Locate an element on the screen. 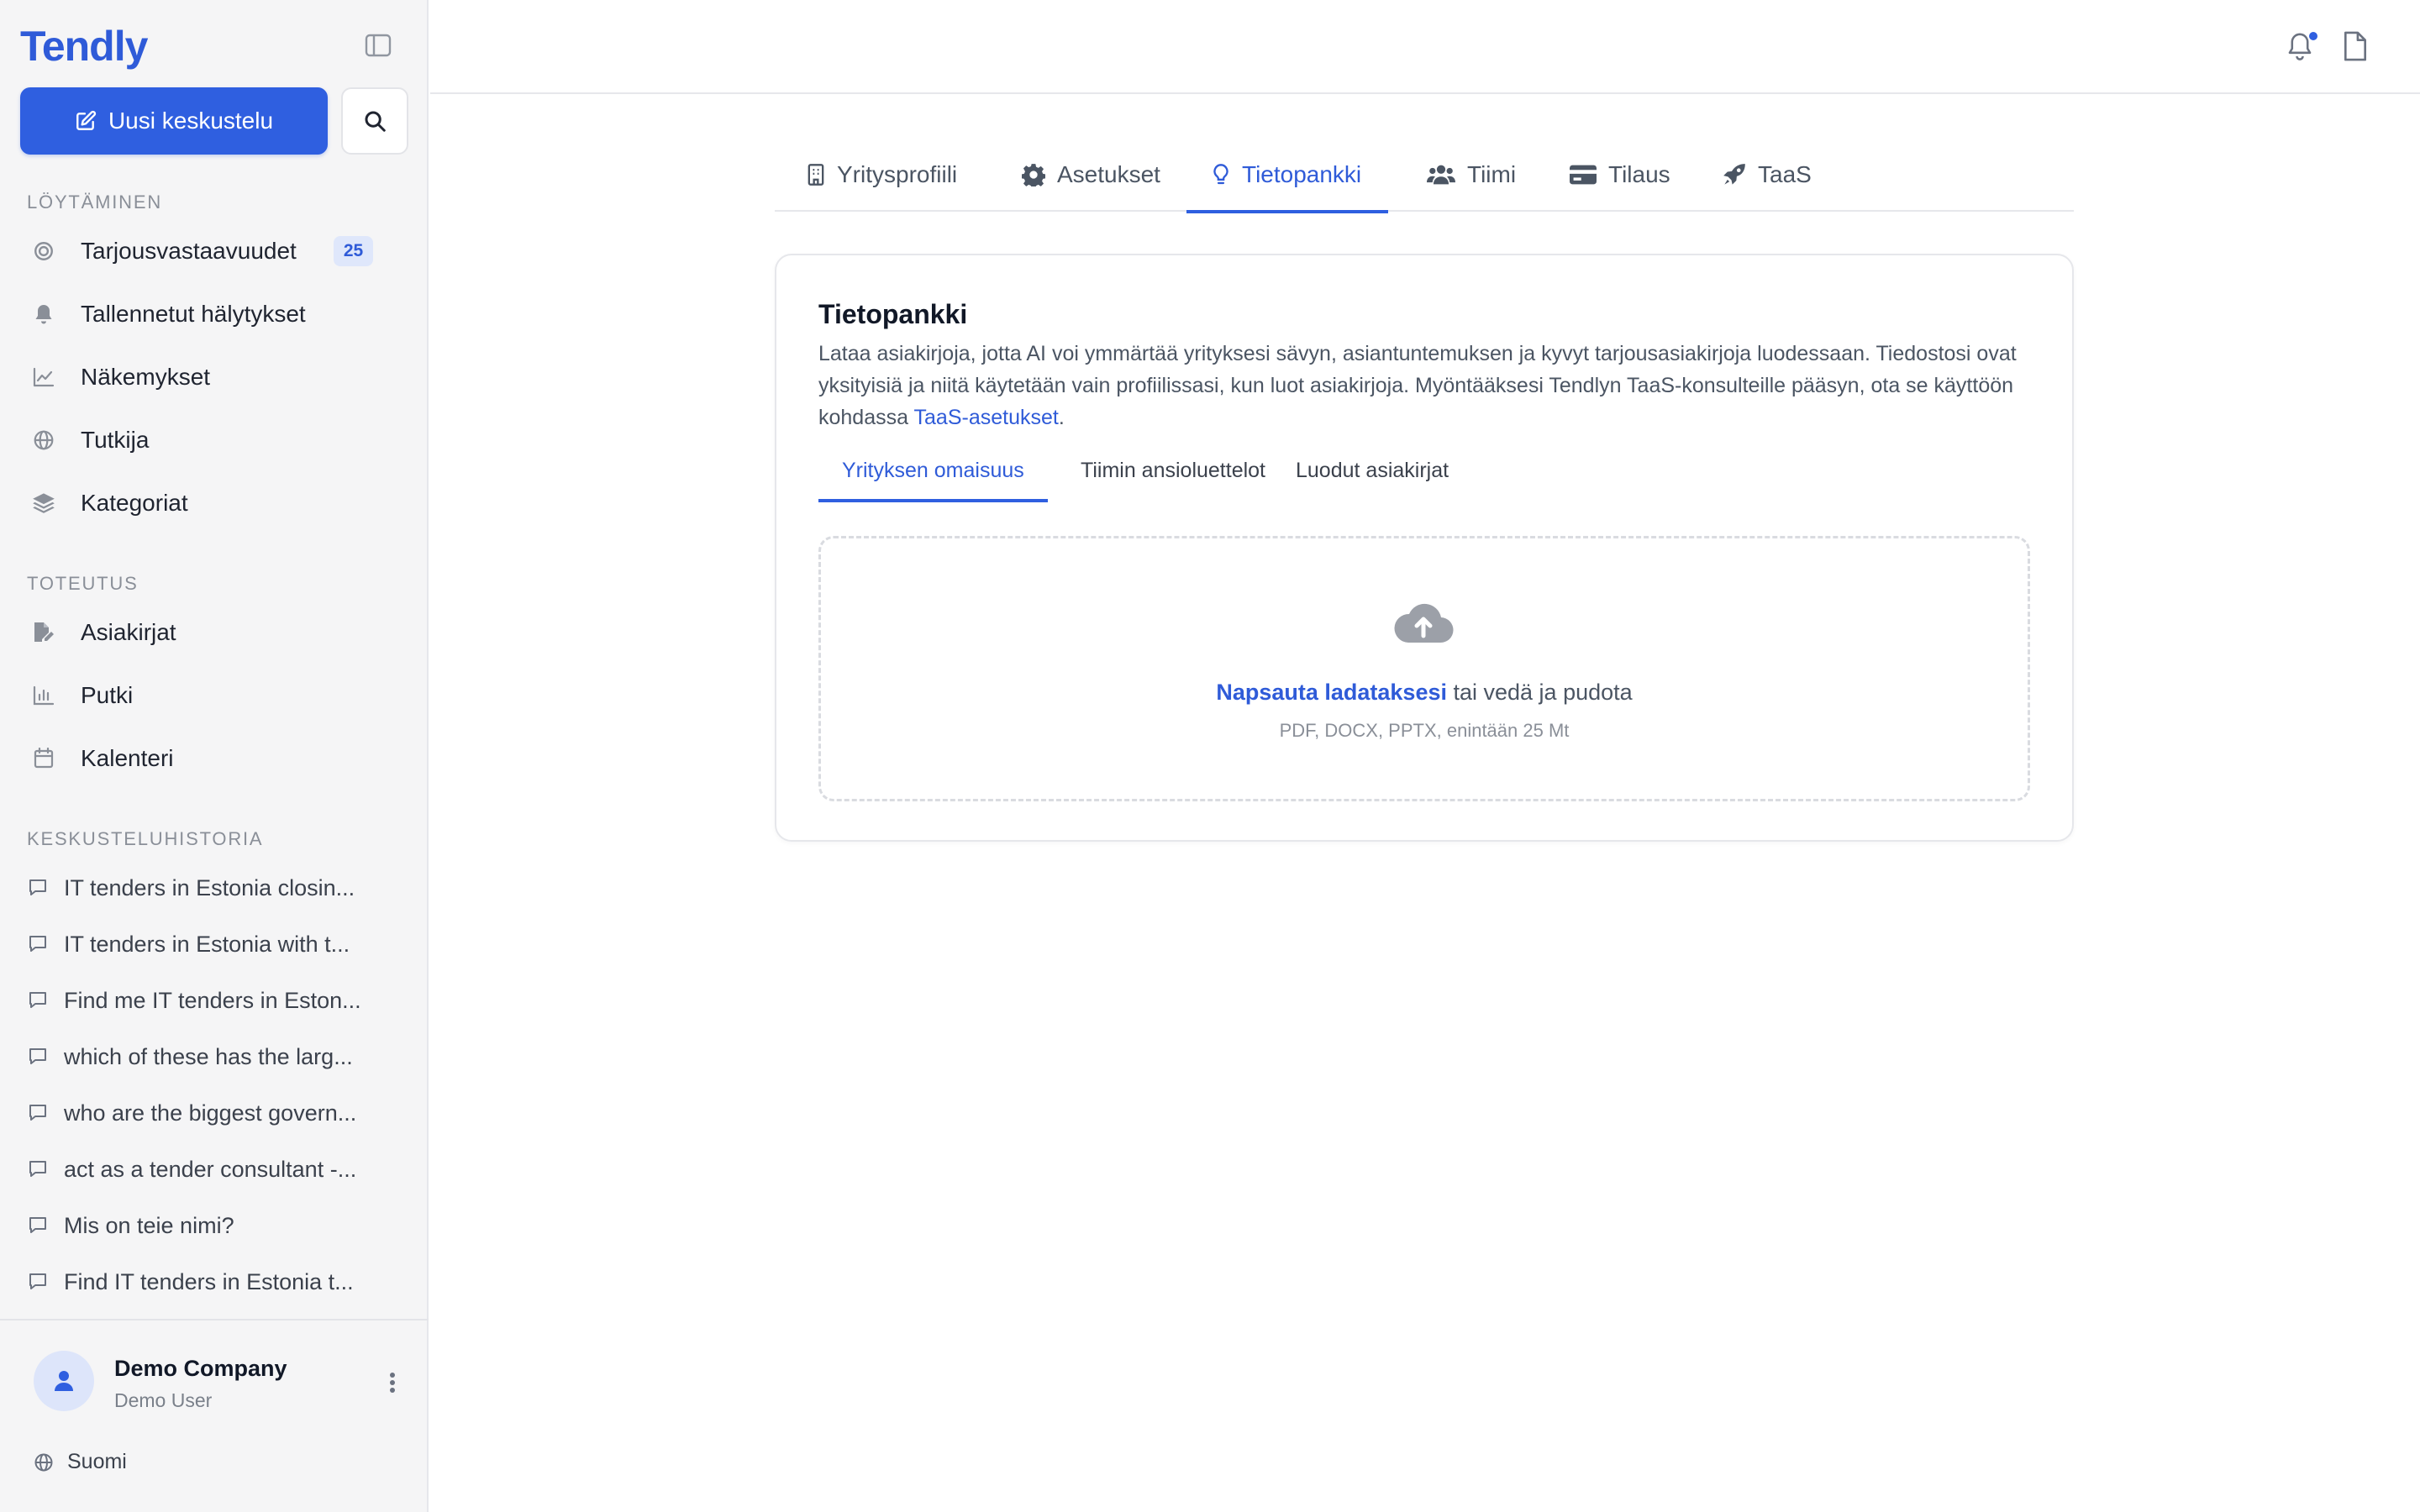 The image size is (2420, 1512). bar-chart-icon is located at coordinates (43, 695).